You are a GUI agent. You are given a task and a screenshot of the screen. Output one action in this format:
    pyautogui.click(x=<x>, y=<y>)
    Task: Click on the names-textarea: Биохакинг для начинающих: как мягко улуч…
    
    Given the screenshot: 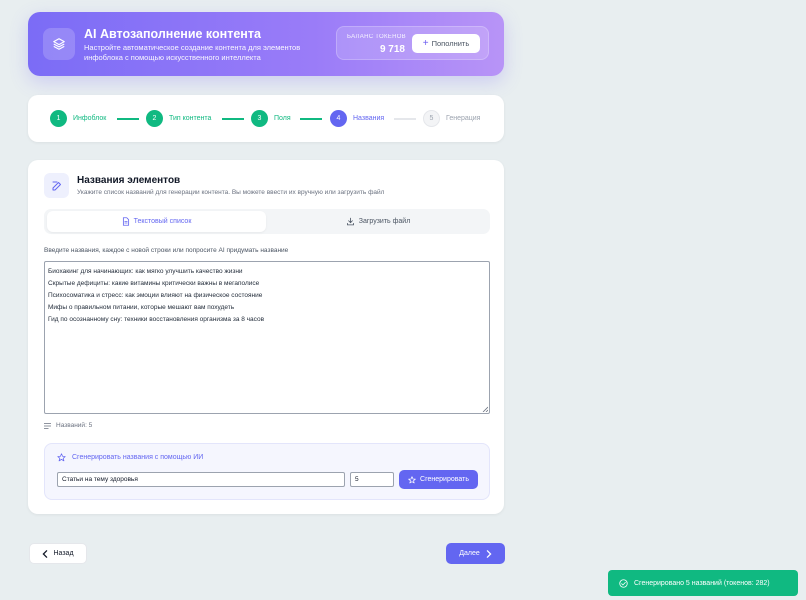 What is the action you would take?
    pyautogui.click(x=267, y=337)
    